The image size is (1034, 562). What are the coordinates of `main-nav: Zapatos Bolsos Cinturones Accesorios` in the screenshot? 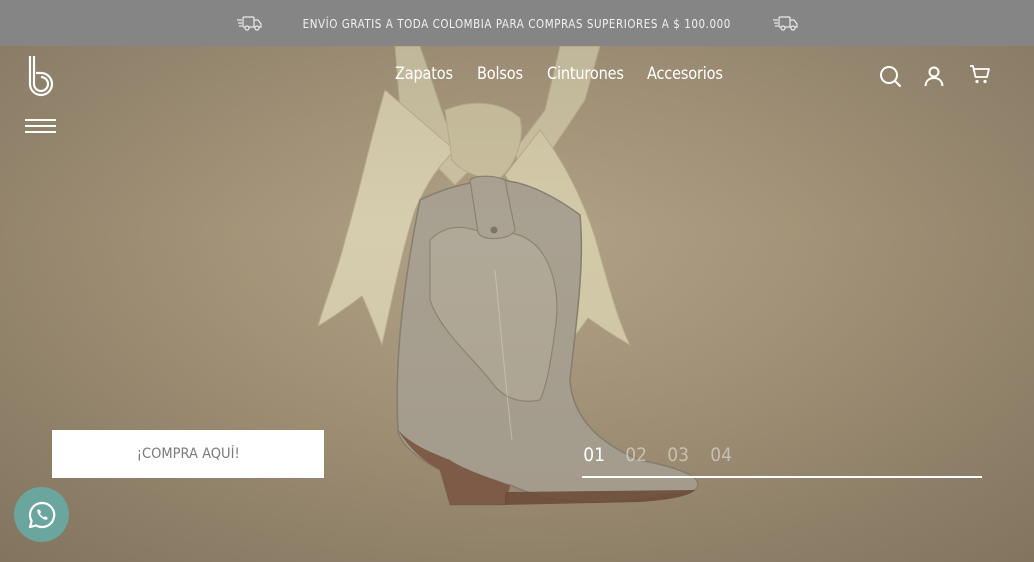 It's located at (560, 73).